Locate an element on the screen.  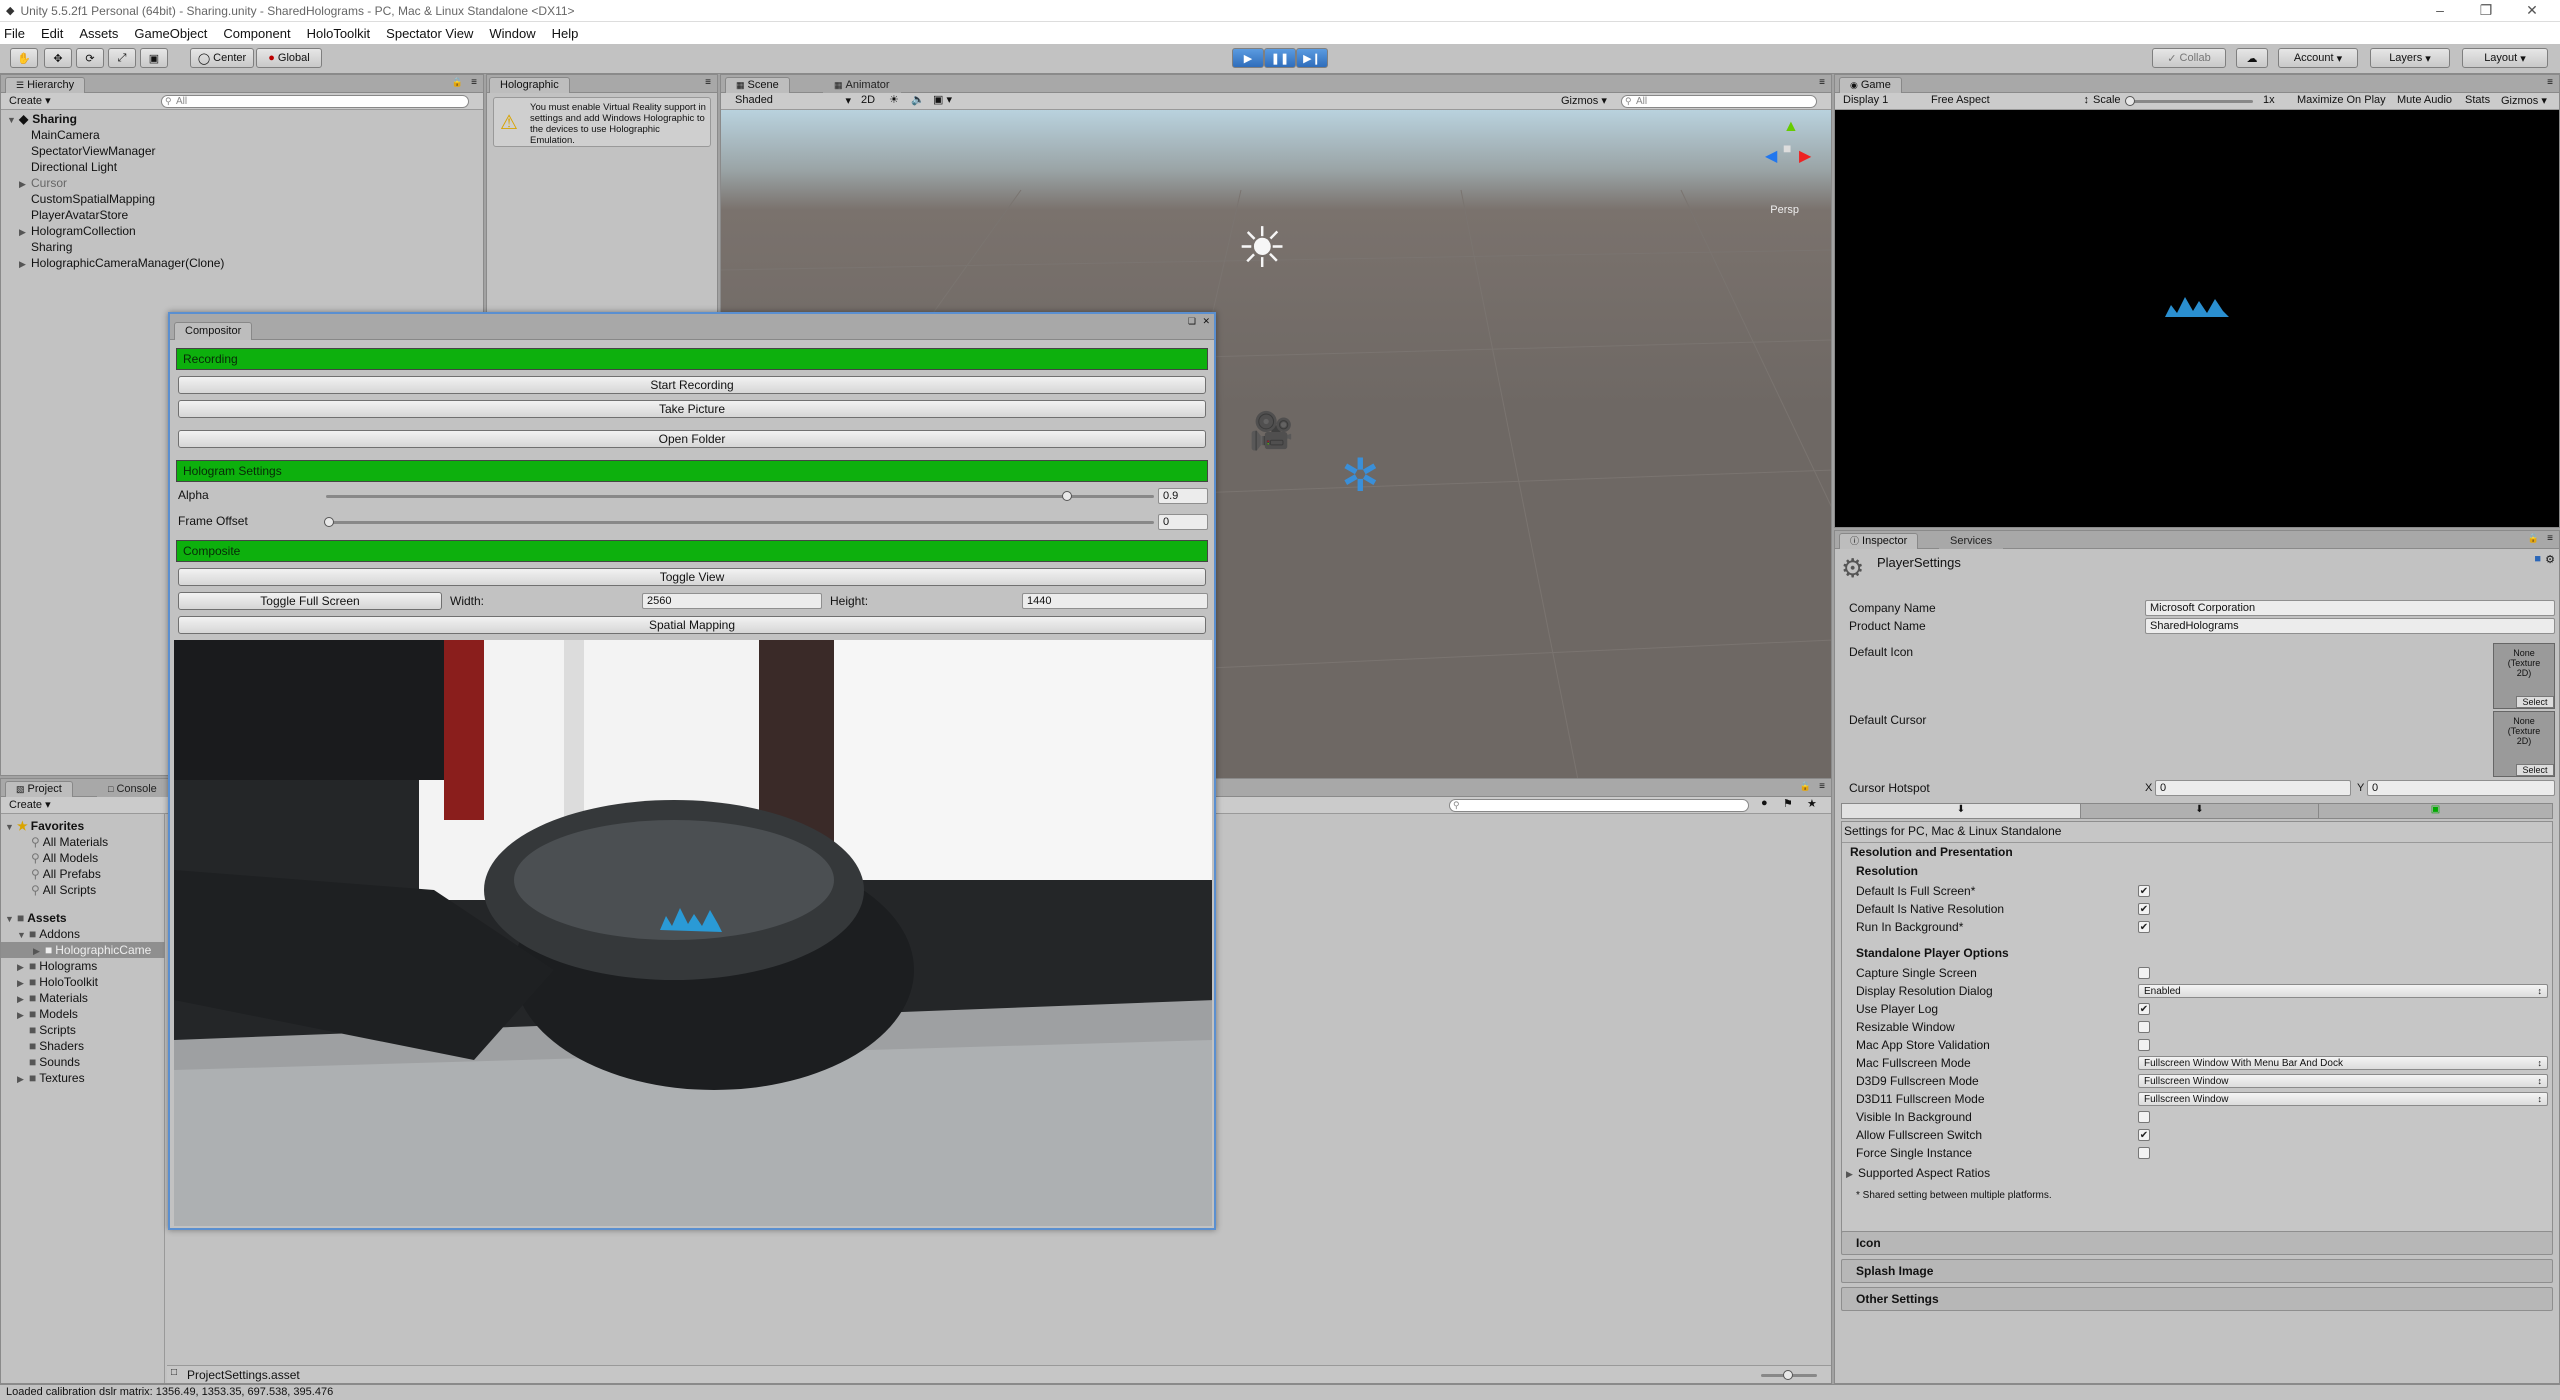
cloud-button: ☁ is located at coordinates (2252, 58).